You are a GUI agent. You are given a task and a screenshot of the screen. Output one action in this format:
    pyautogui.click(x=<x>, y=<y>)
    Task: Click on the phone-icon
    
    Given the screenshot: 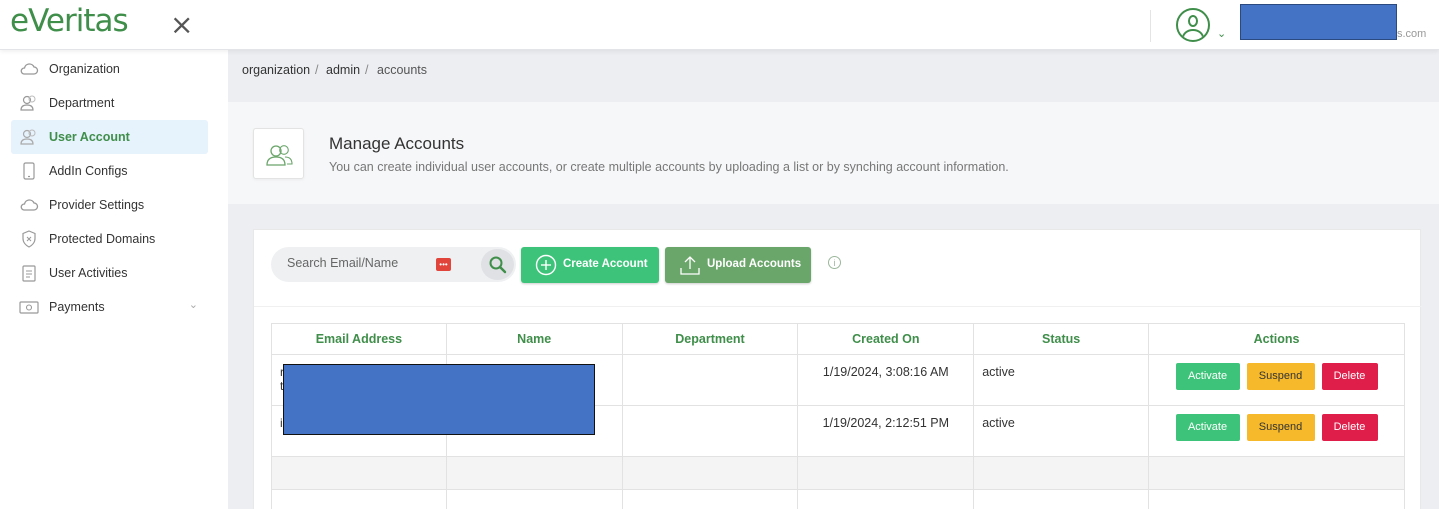 What is the action you would take?
    pyautogui.click(x=29, y=171)
    